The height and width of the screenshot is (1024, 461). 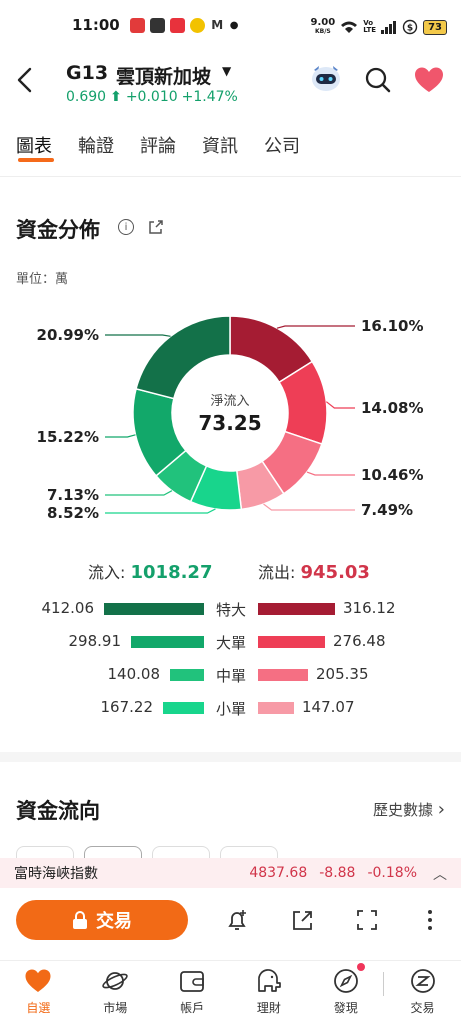 I want to click on donut-pct-label: 14.08%, so click(x=392, y=408).